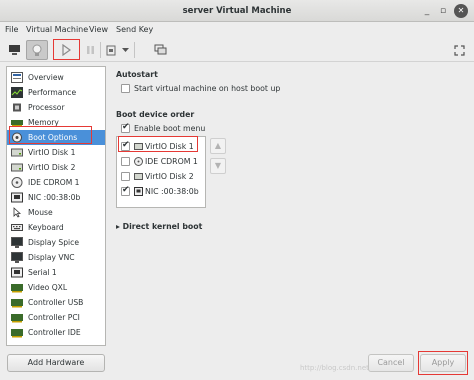 This screenshot has width=474, height=380. What do you see at coordinates (17, 92) in the screenshot?
I see `performance-icon` at bounding box center [17, 92].